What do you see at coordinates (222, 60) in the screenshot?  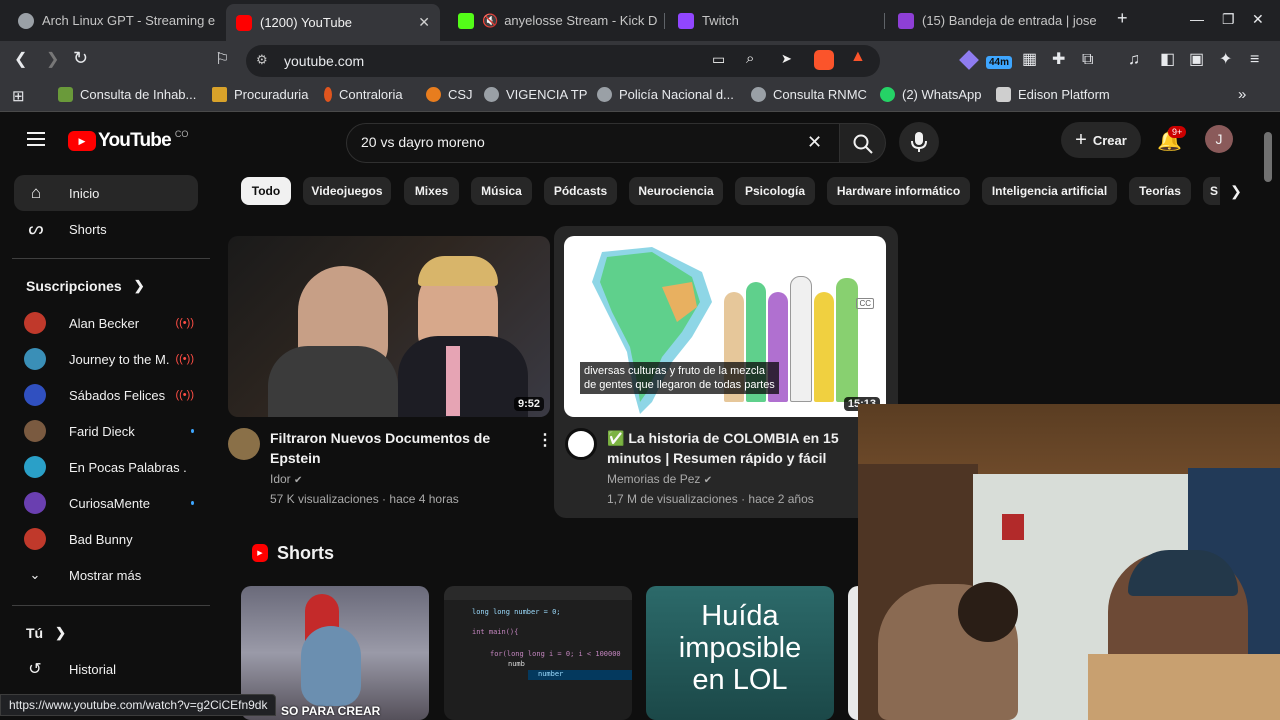 I see `bookmark-icon: ⚐` at bounding box center [222, 60].